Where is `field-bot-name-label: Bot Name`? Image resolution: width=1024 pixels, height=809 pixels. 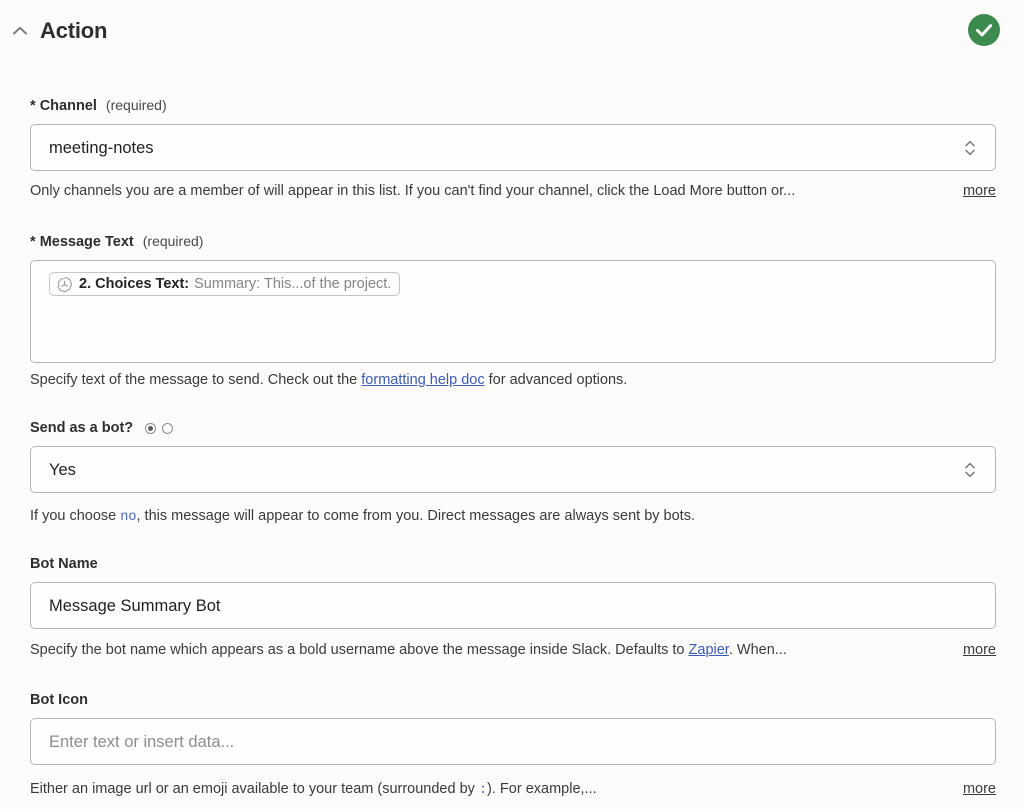
field-bot-name-label: Bot Name is located at coordinates (513, 564).